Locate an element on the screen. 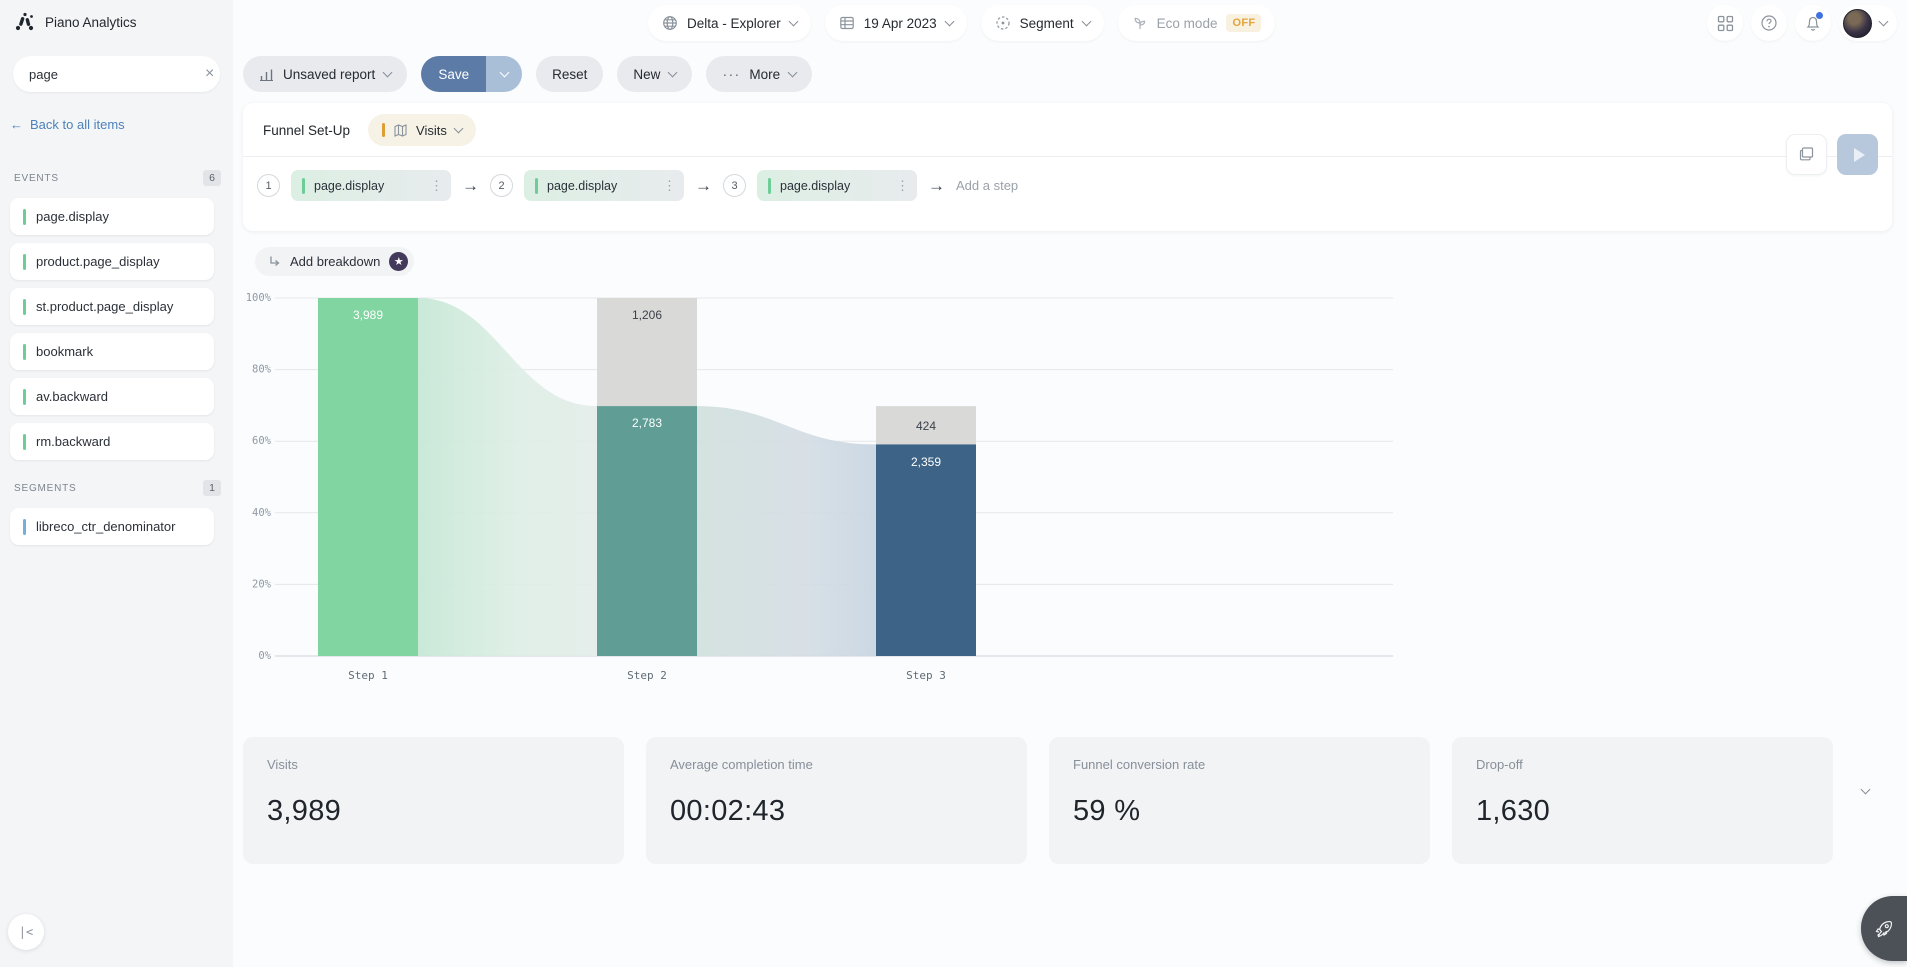 Image resolution: width=1907 pixels, height=967 pixels. search-input is located at coordinates (117, 74).